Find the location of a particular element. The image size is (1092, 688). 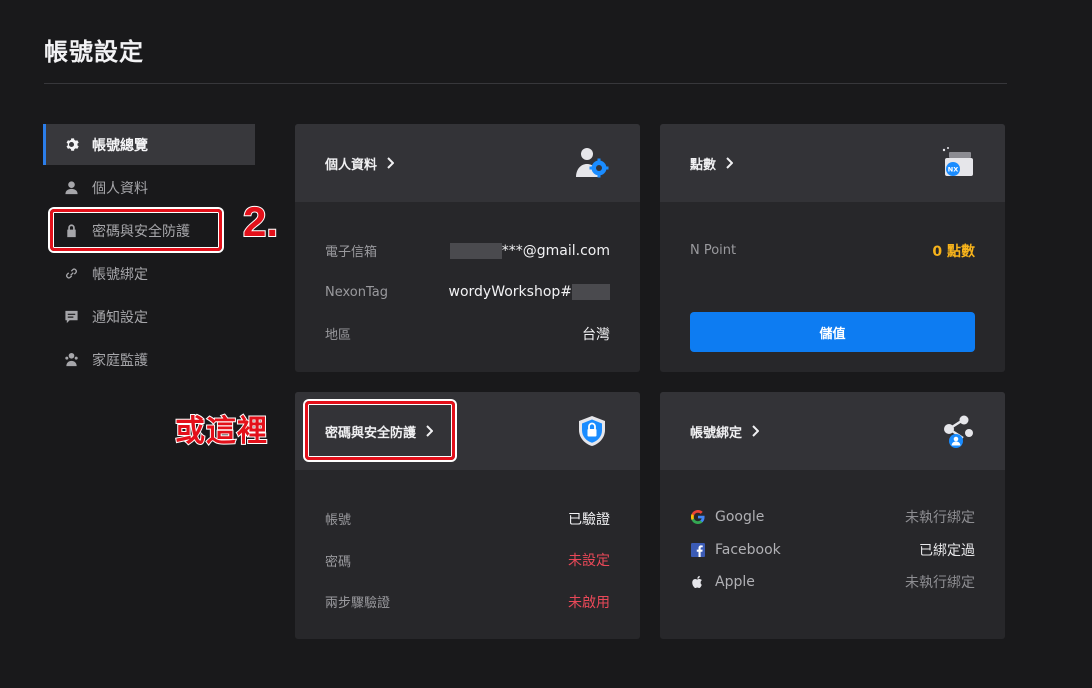

title-divider is located at coordinates (525, 83).